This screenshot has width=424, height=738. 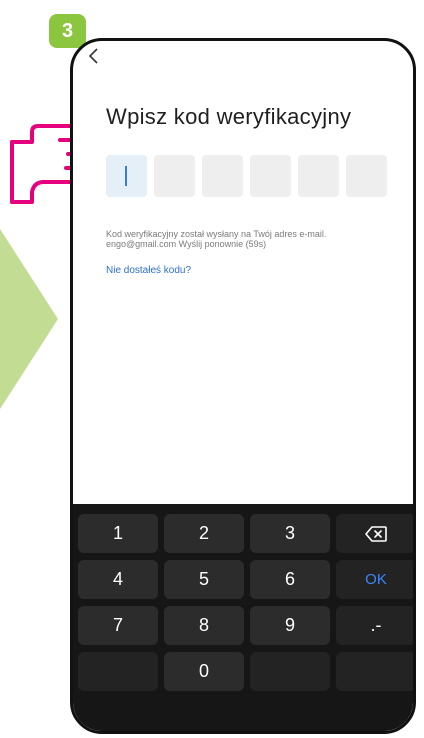 What do you see at coordinates (204, 579) in the screenshot?
I see `key-5: 5` at bounding box center [204, 579].